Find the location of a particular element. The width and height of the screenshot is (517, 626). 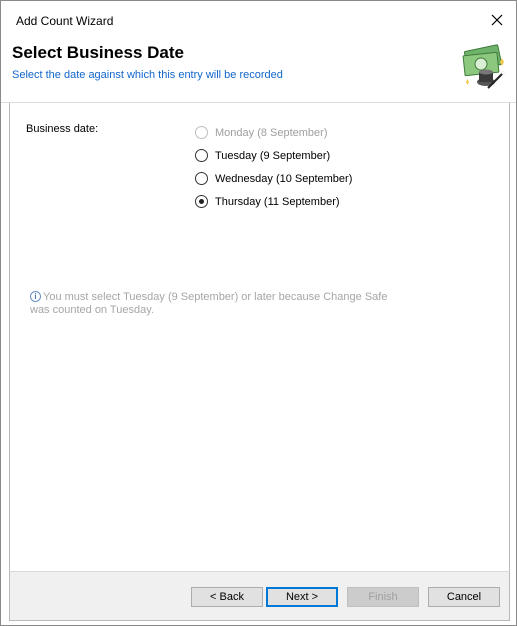

option-wednesday: Wednesday (10 September) is located at coordinates (273, 178).